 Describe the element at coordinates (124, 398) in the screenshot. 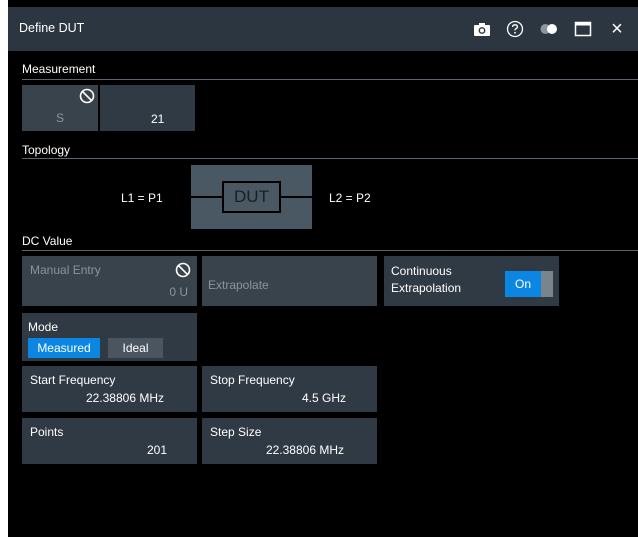

I see `start-frequency-value: 22.38806 MHz` at that location.